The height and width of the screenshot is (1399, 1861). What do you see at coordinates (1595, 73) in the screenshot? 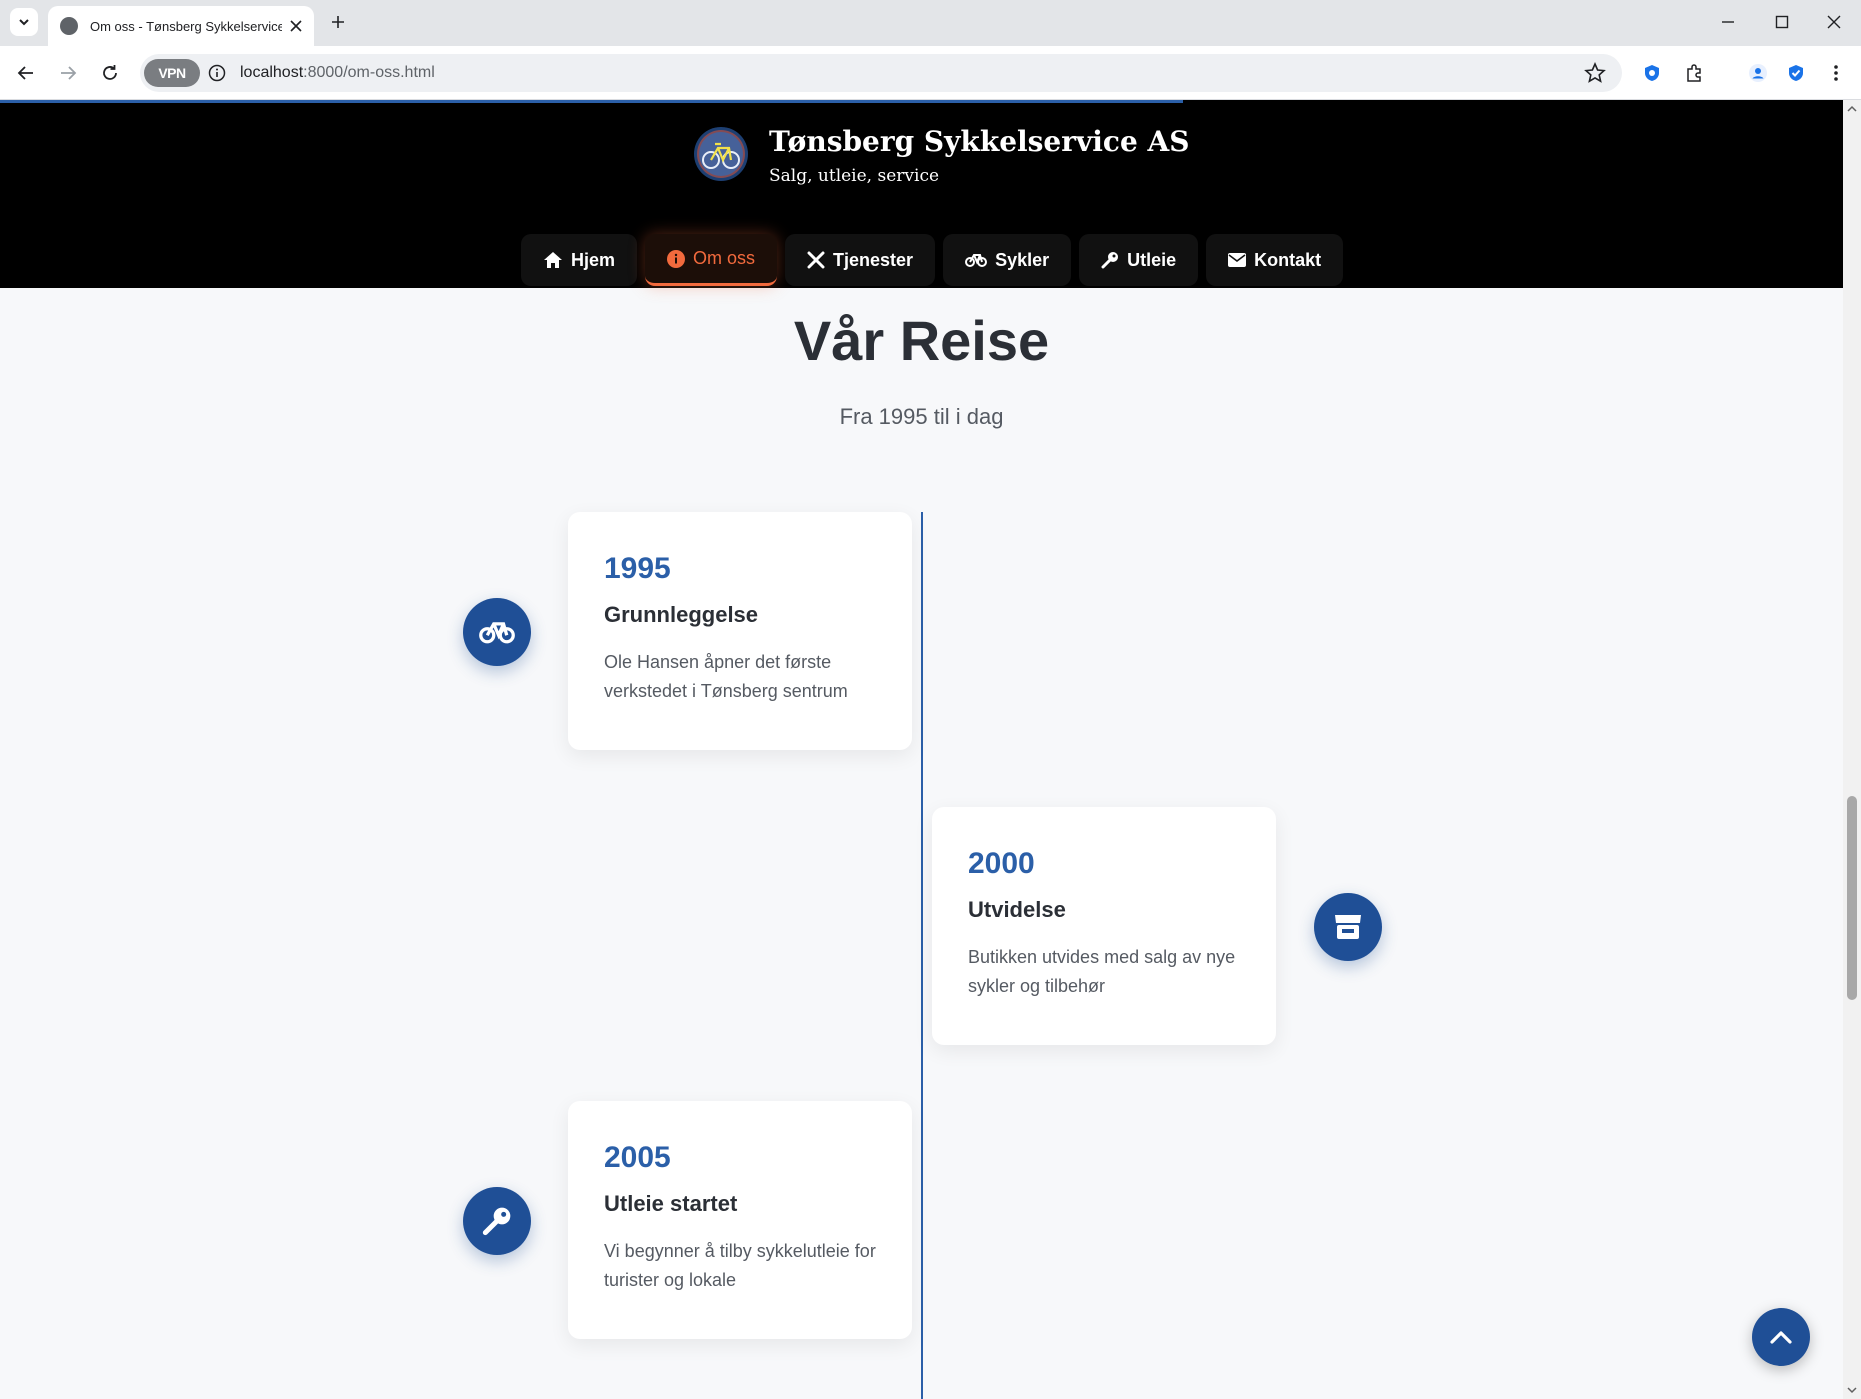
I see `bookmark-star-icon` at bounding box center [1595, 73].